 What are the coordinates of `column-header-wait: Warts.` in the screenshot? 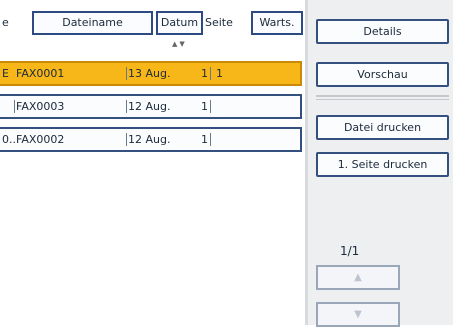 It's located at (277, 23).